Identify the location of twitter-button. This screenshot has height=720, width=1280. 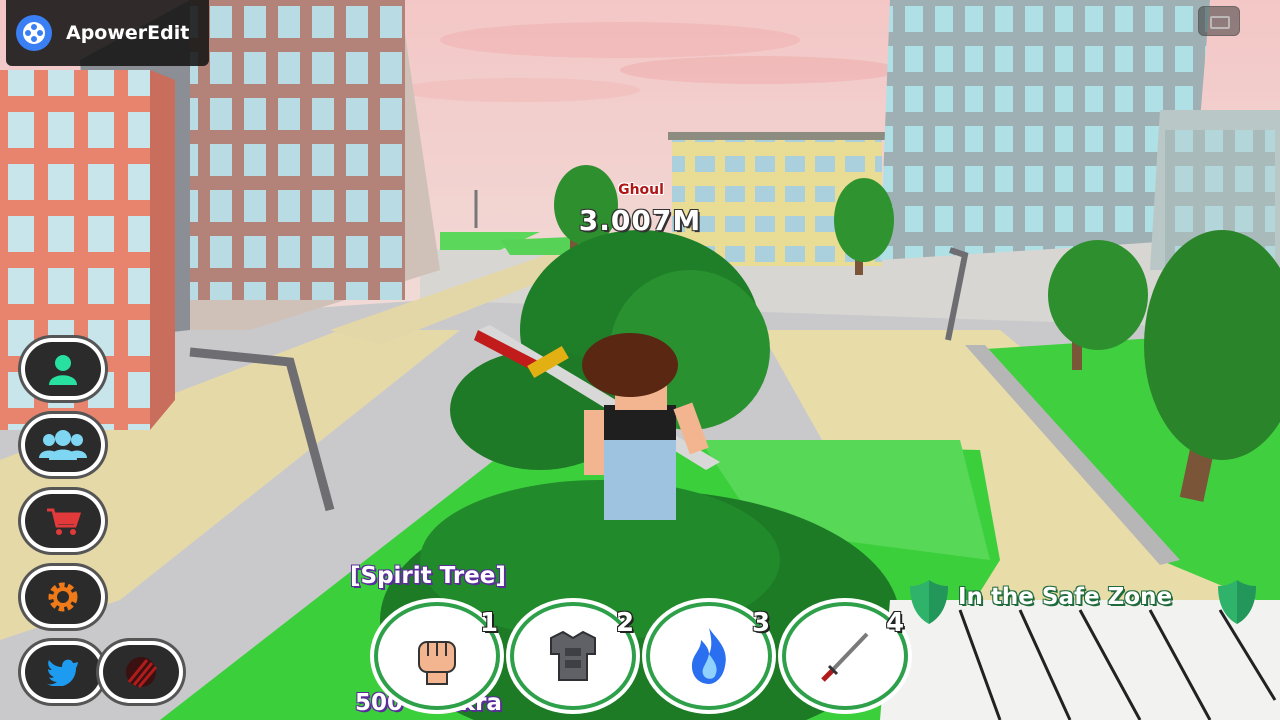
(63, 672).